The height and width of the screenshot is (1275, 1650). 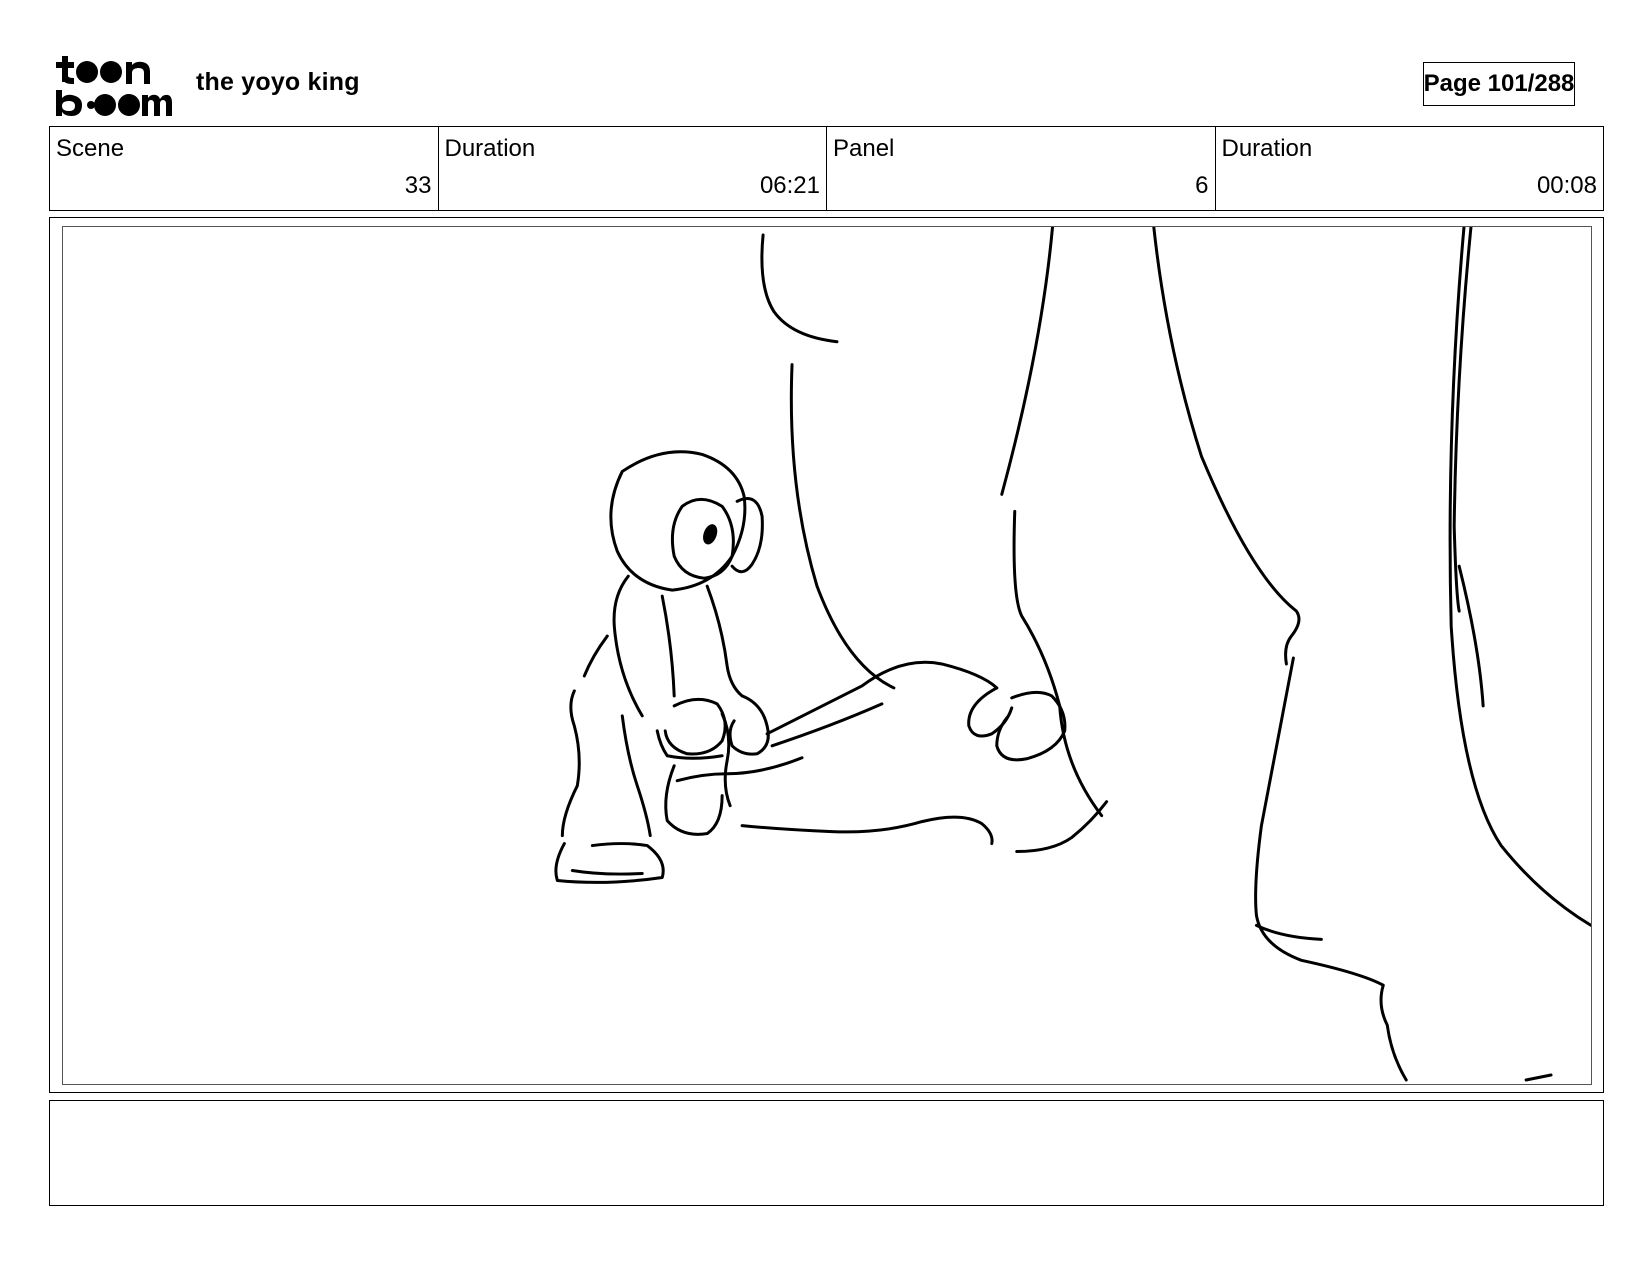 What do you see at coordinates (90, 148) in the screenshot?
I see `scene-label: Scene` at bounding box center [90, 148].